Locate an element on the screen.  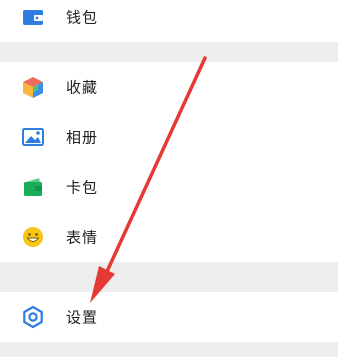
gear-icon is located at coordinates (33, 317).